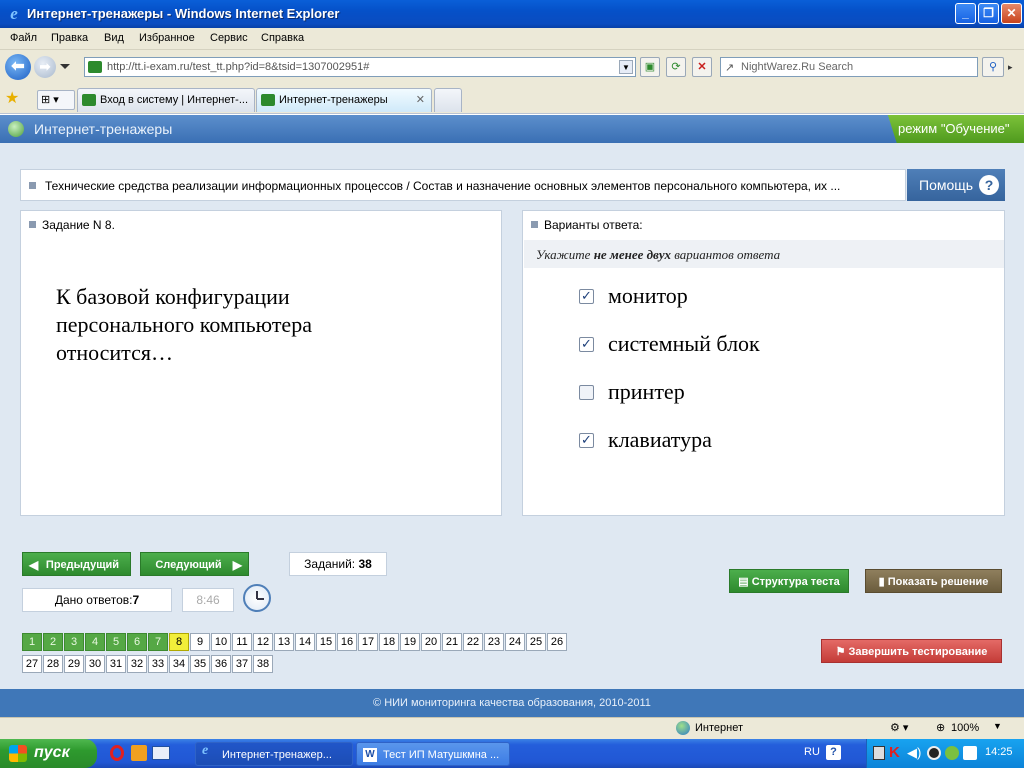  I want to click on question-number-20: 20, so click(431, 642).